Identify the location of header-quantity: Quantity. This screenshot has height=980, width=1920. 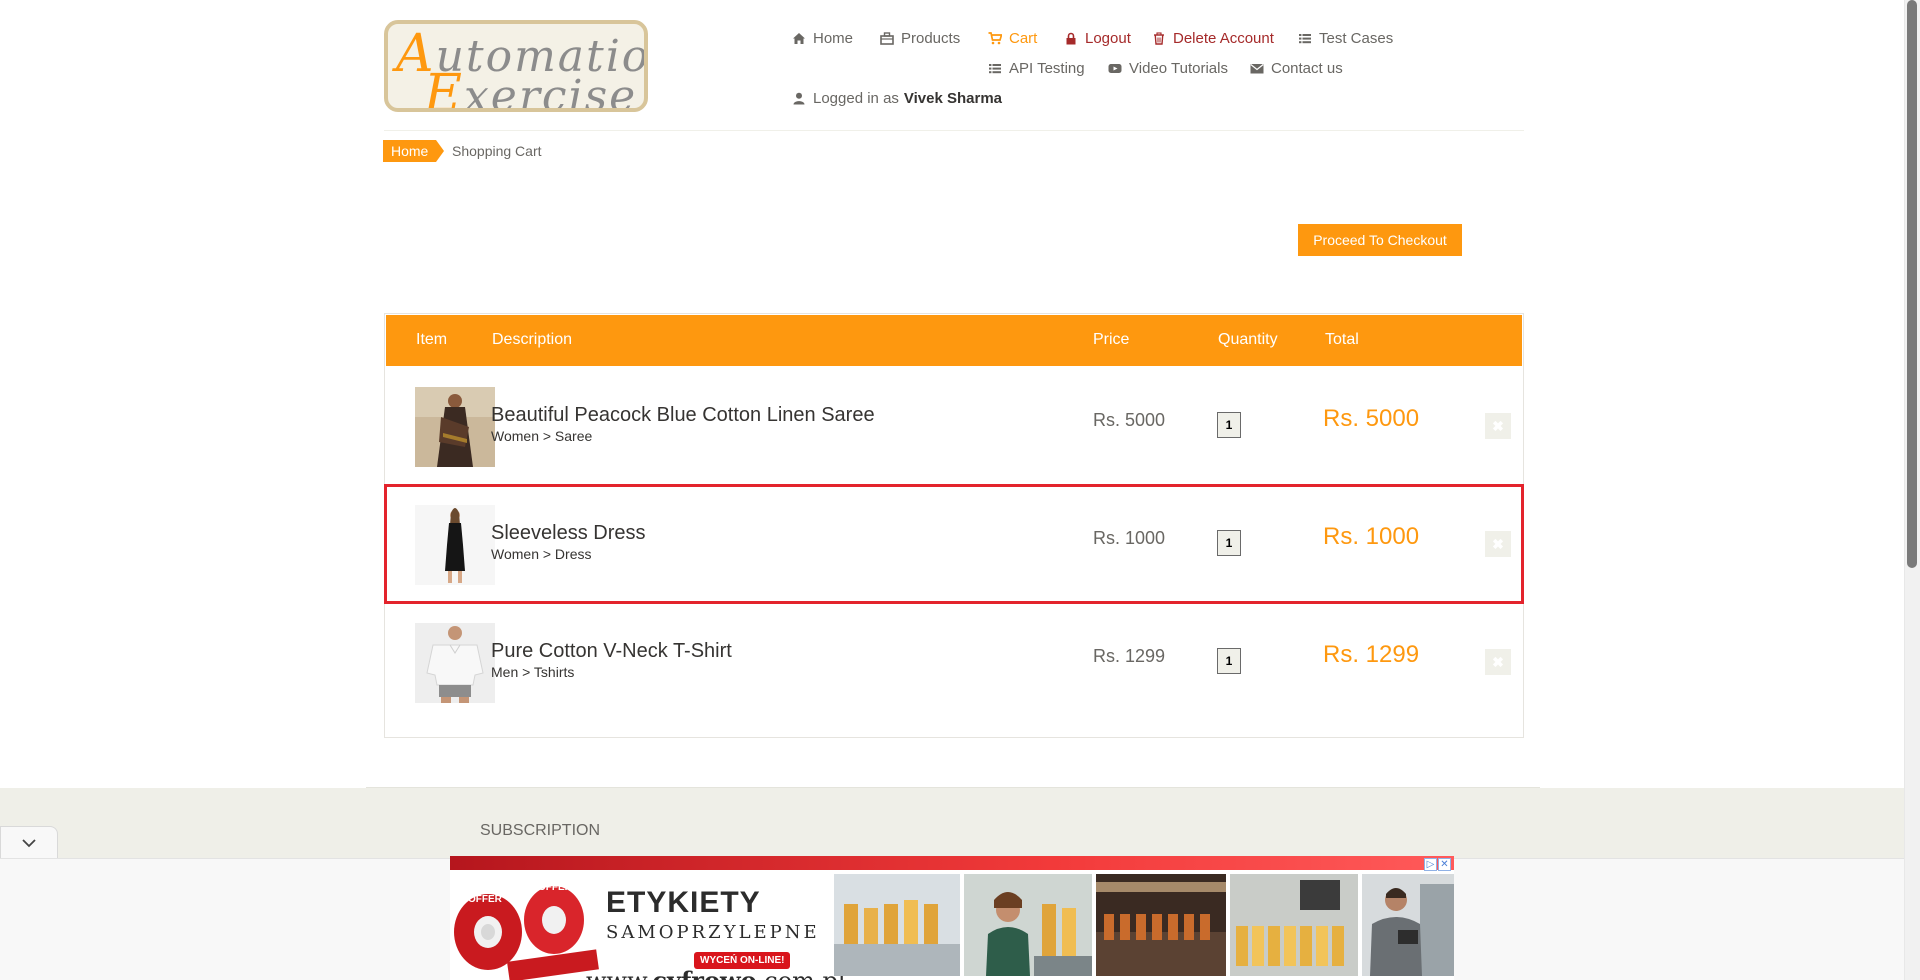
(1248, 339).